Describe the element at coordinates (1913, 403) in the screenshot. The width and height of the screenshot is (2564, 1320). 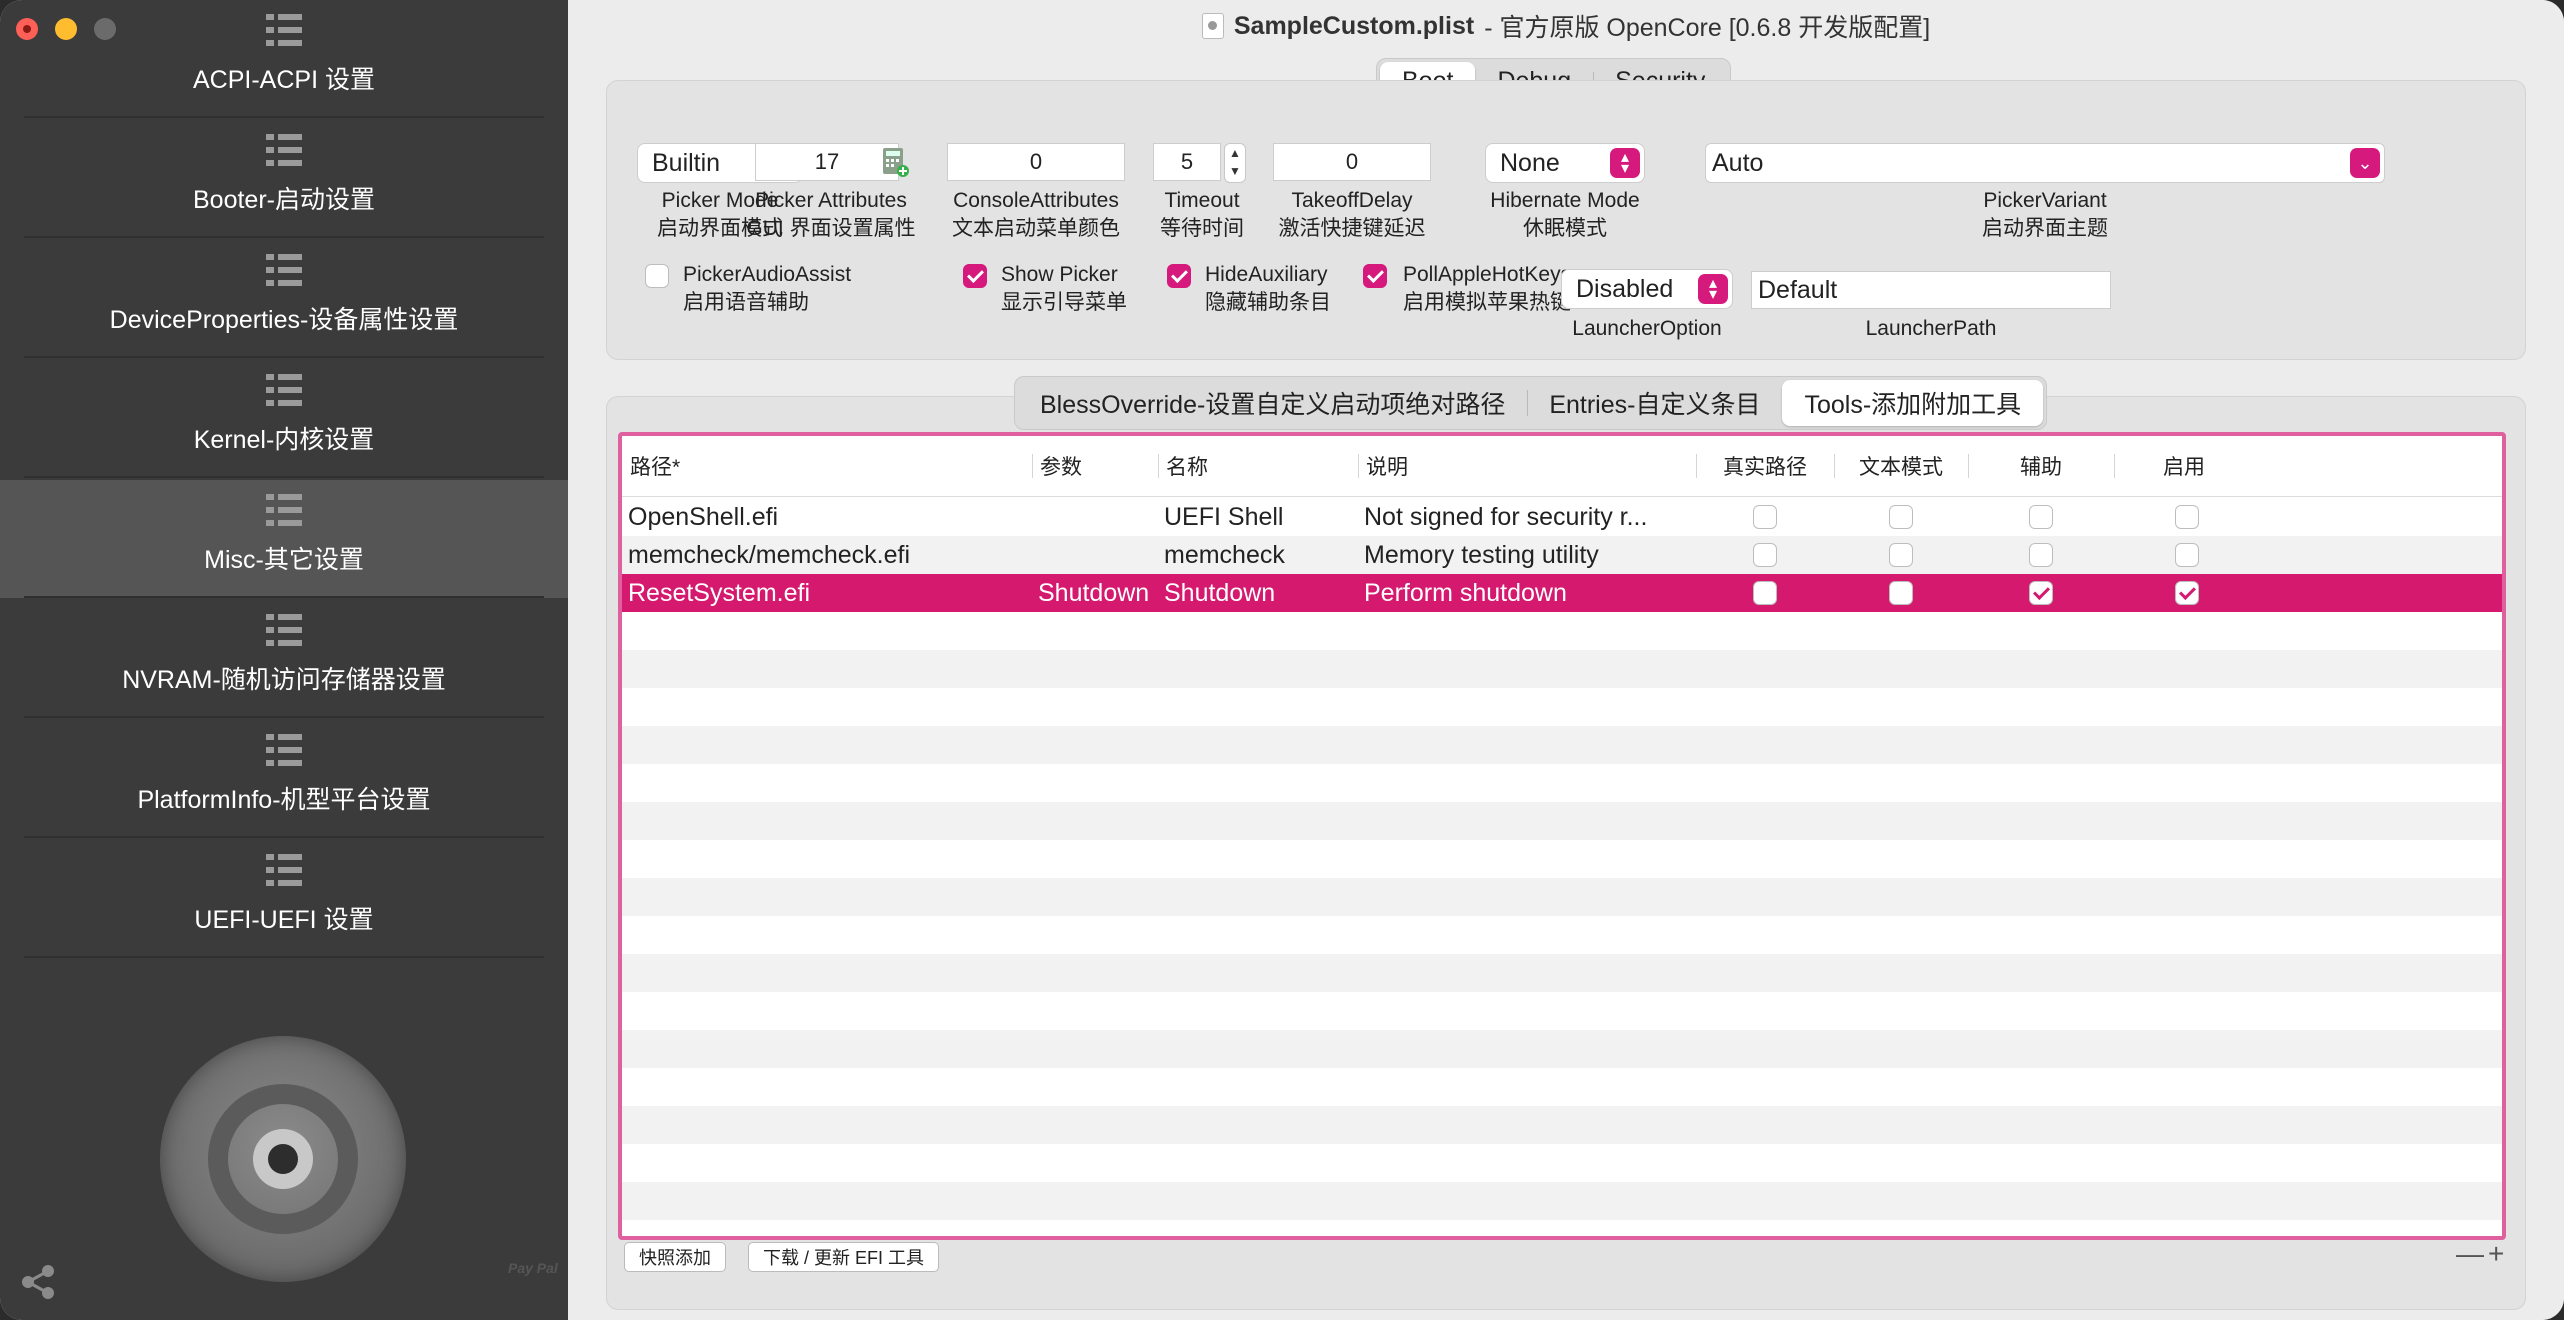
I see `tab-tools: Tools-添加附加工具` at that location.